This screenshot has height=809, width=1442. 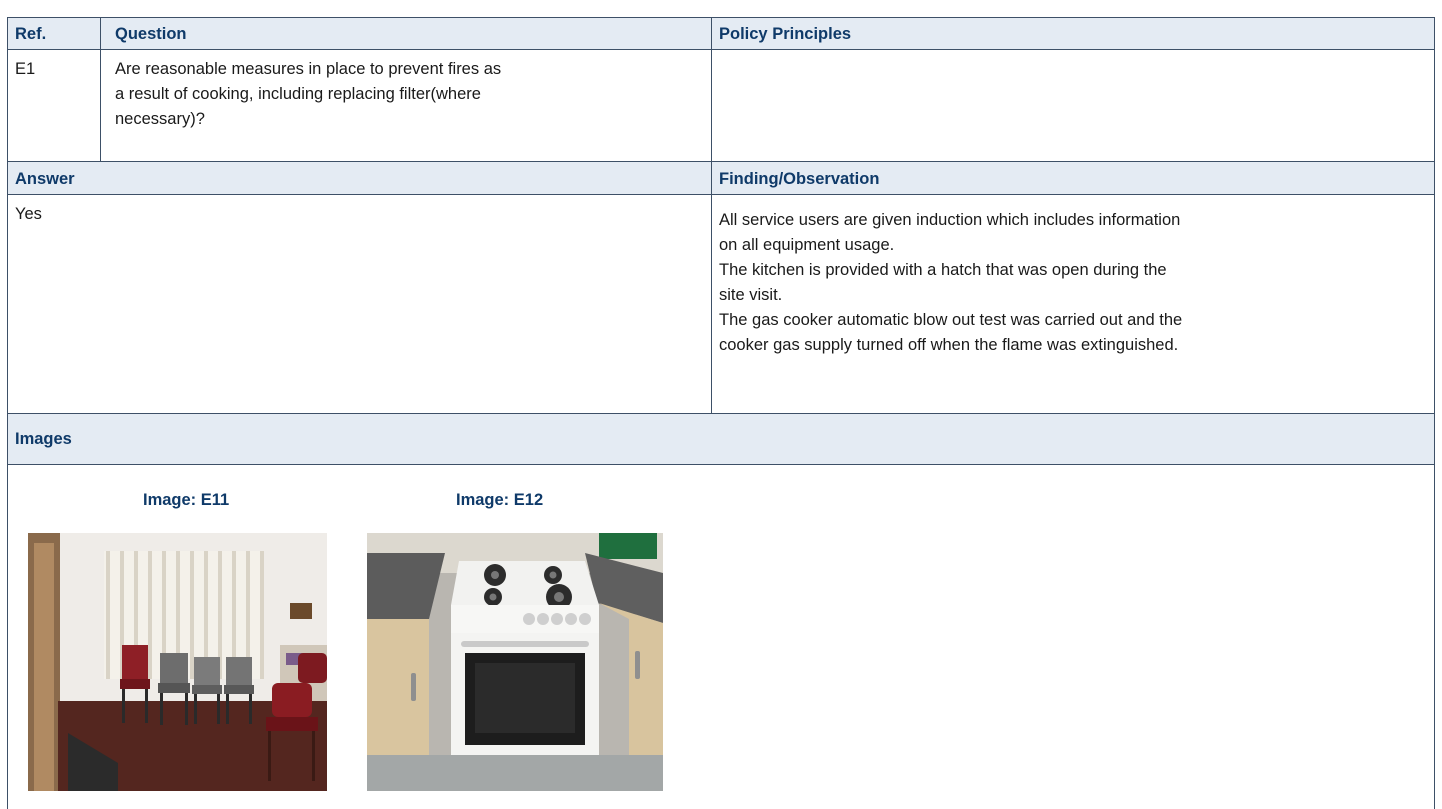 I want to click on policy-cell, so click(x=1073, y=105).